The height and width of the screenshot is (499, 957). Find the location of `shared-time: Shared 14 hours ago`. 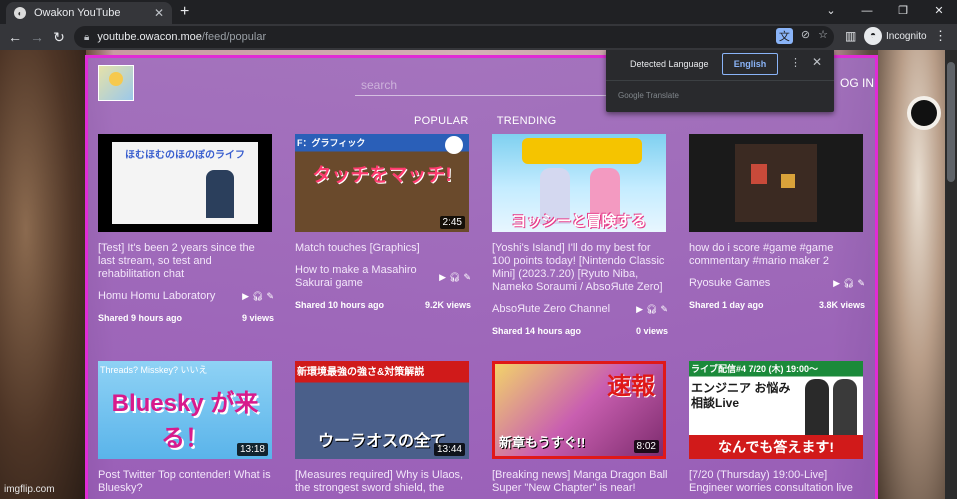

shared-time: Shared 14 hours ago is located at coordinates (537, 331).